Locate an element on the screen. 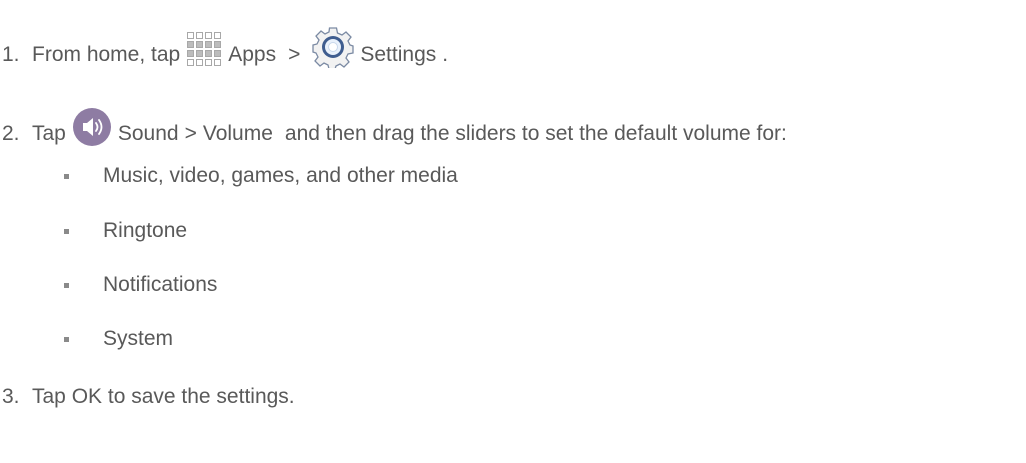 The width and height of the screenshot is (1026, 463). list-item: Ringtone is located at coordinates (125, 231).